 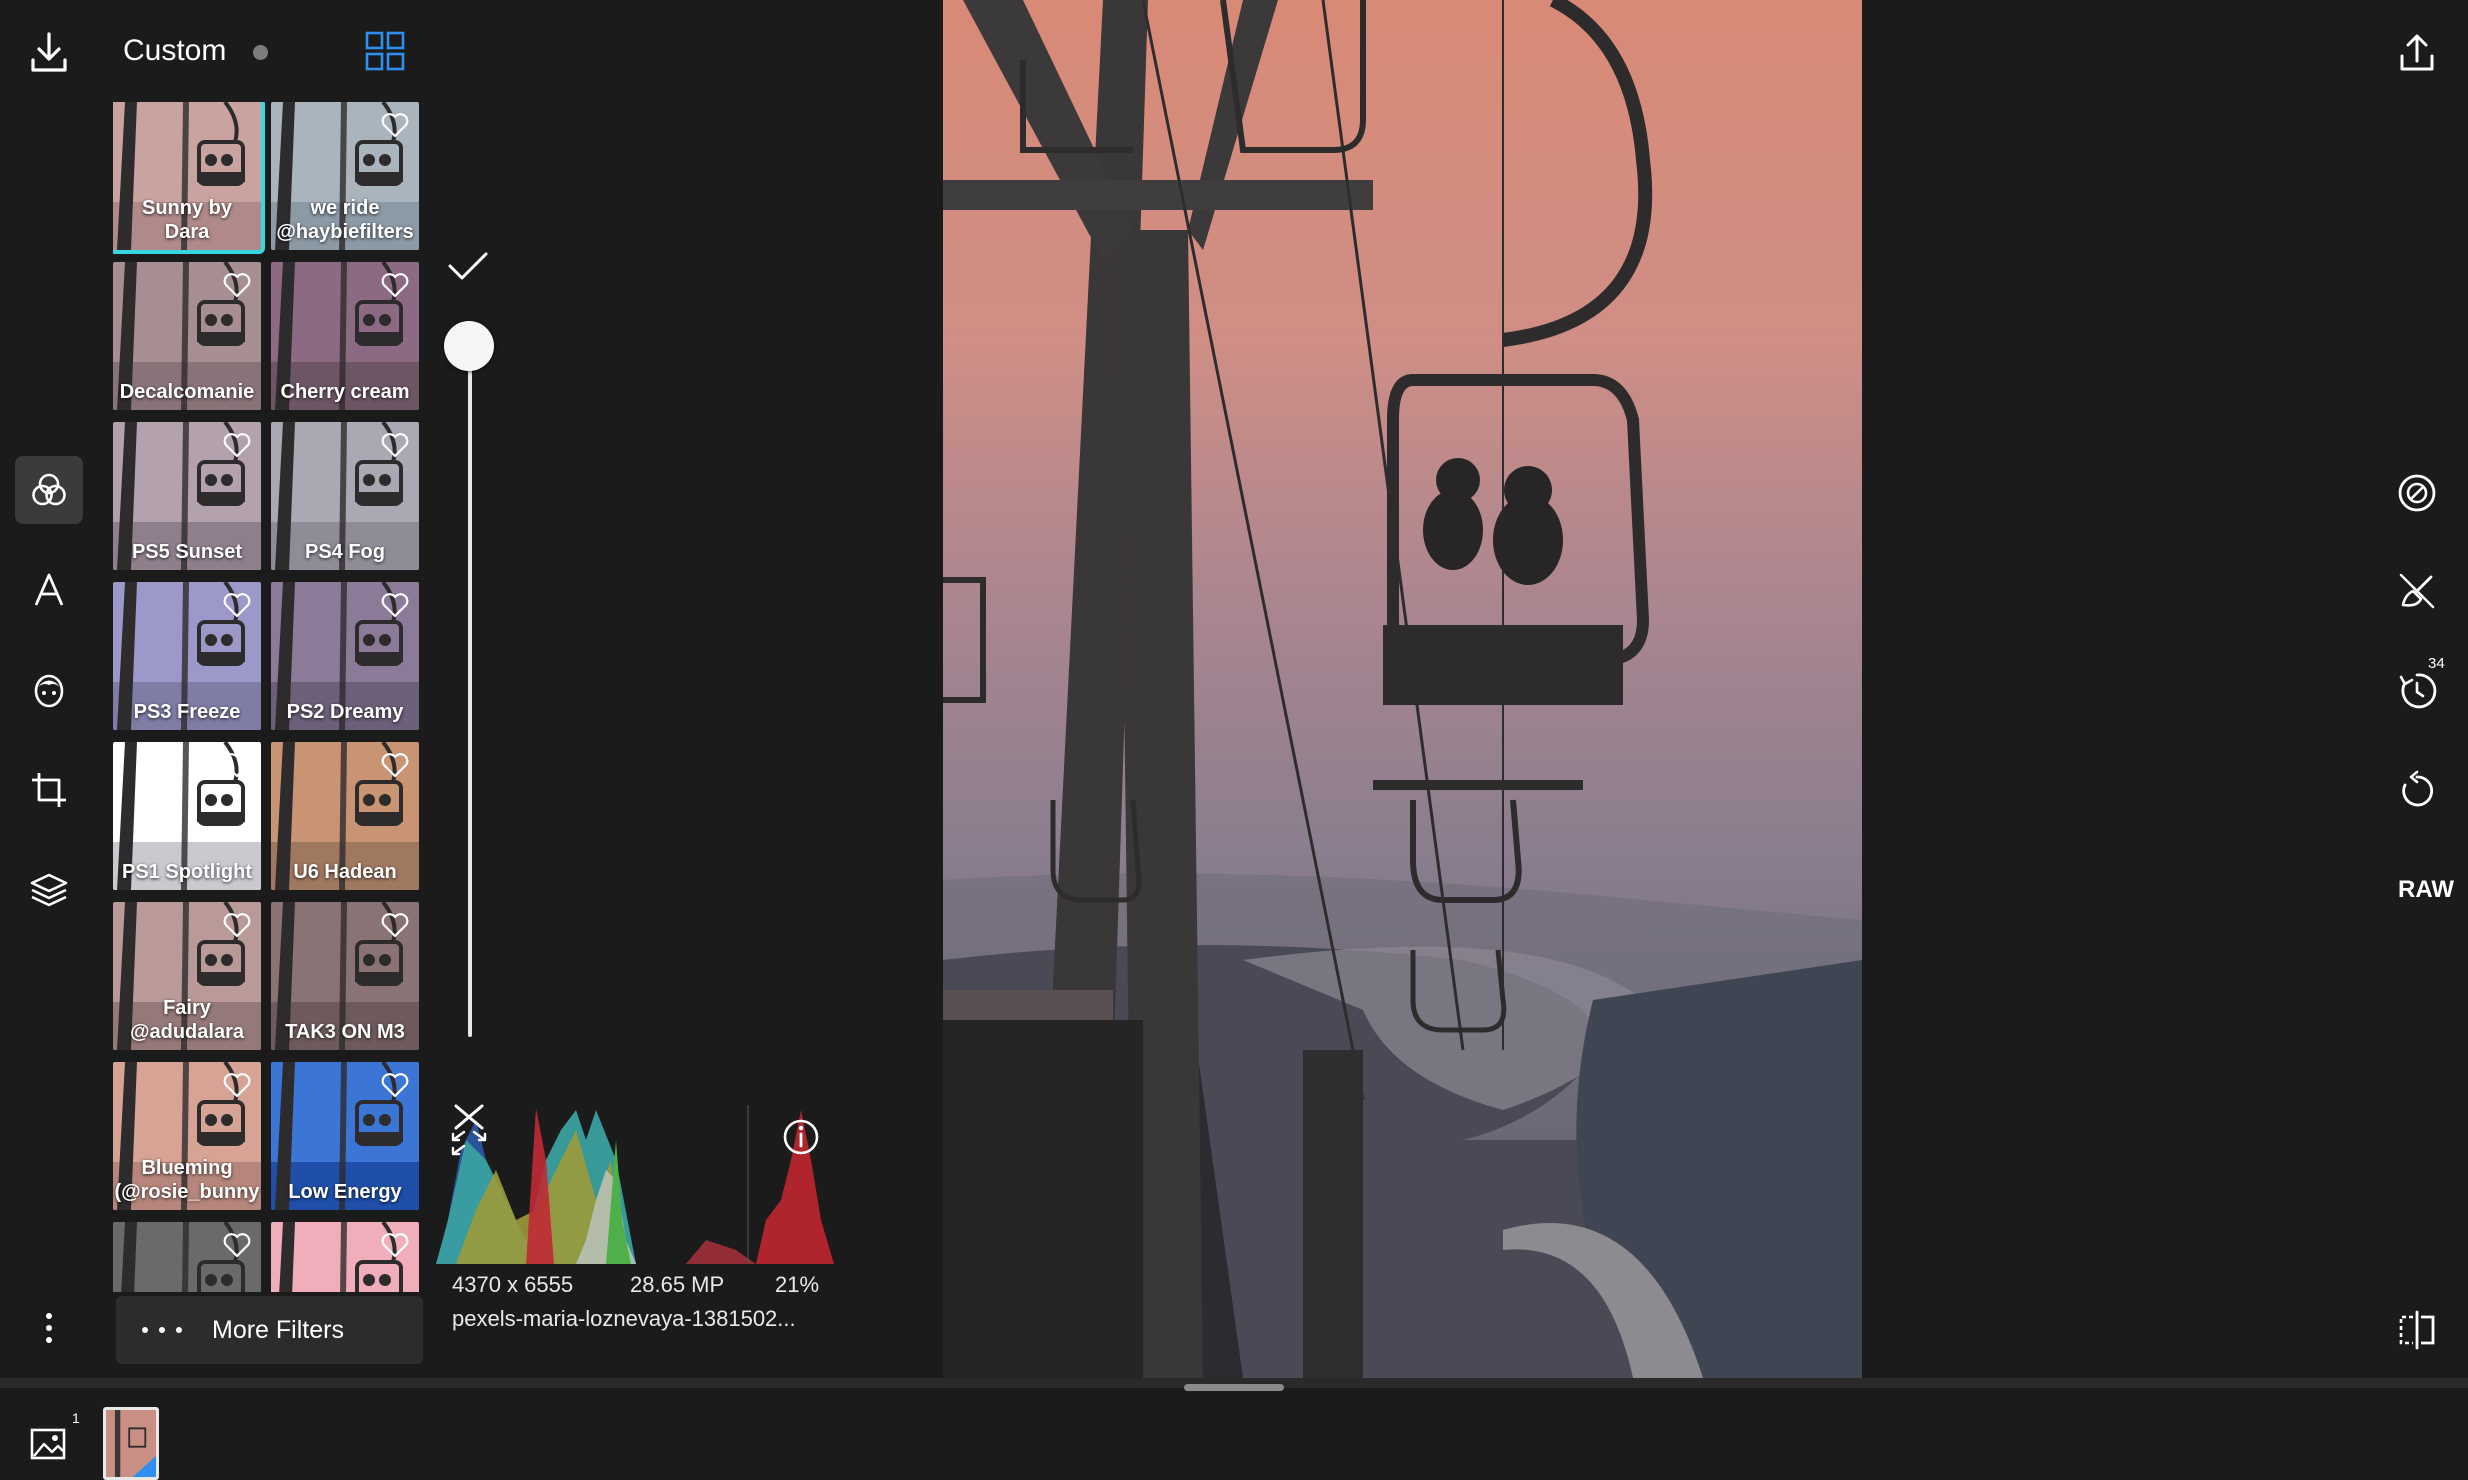 I want to click on filter-label: TAK3 ON M3, so click(x=345, y=1032).